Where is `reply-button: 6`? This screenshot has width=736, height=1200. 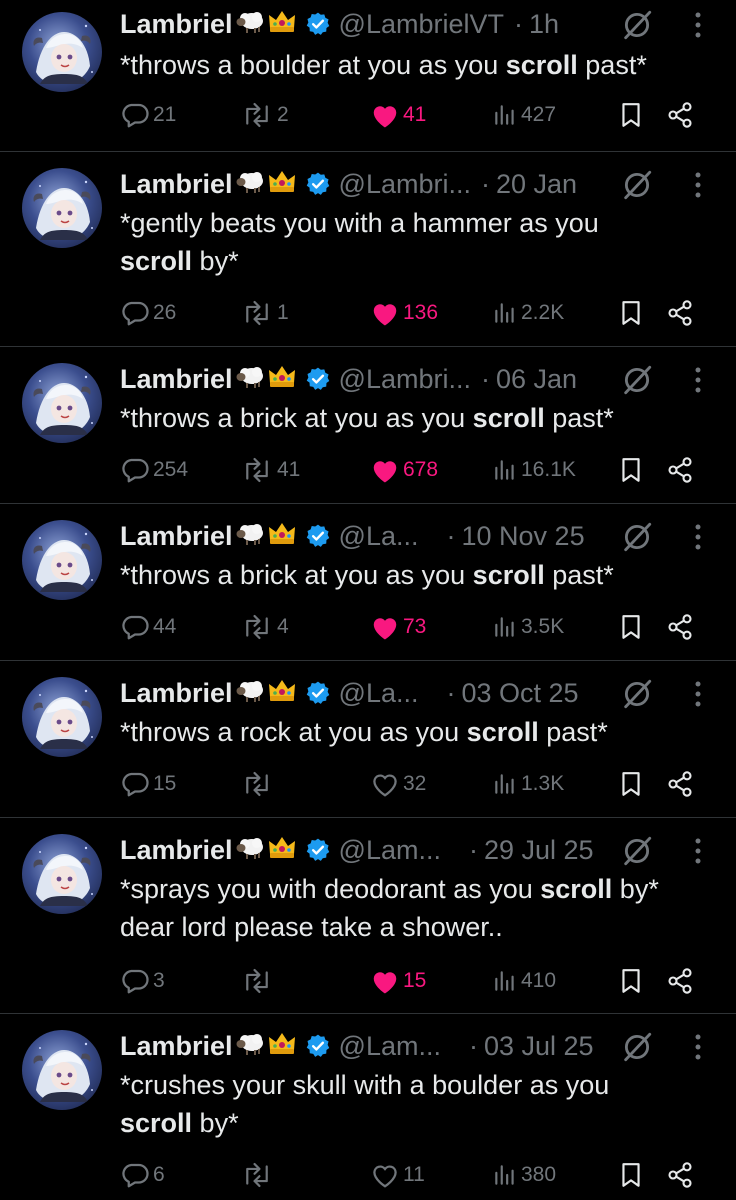 reply-button: 6 is located at coordinates (142, 1175).